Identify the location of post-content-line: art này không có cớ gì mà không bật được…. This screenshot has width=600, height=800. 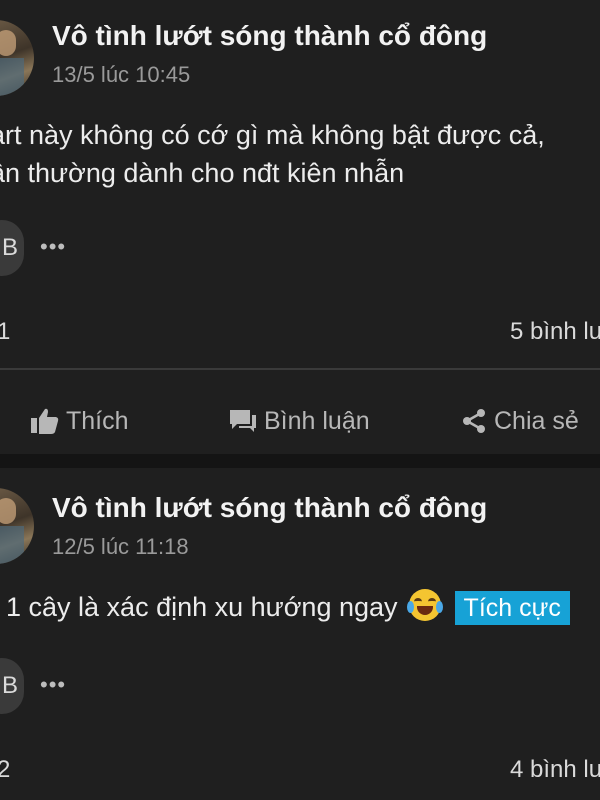
(272, 135).